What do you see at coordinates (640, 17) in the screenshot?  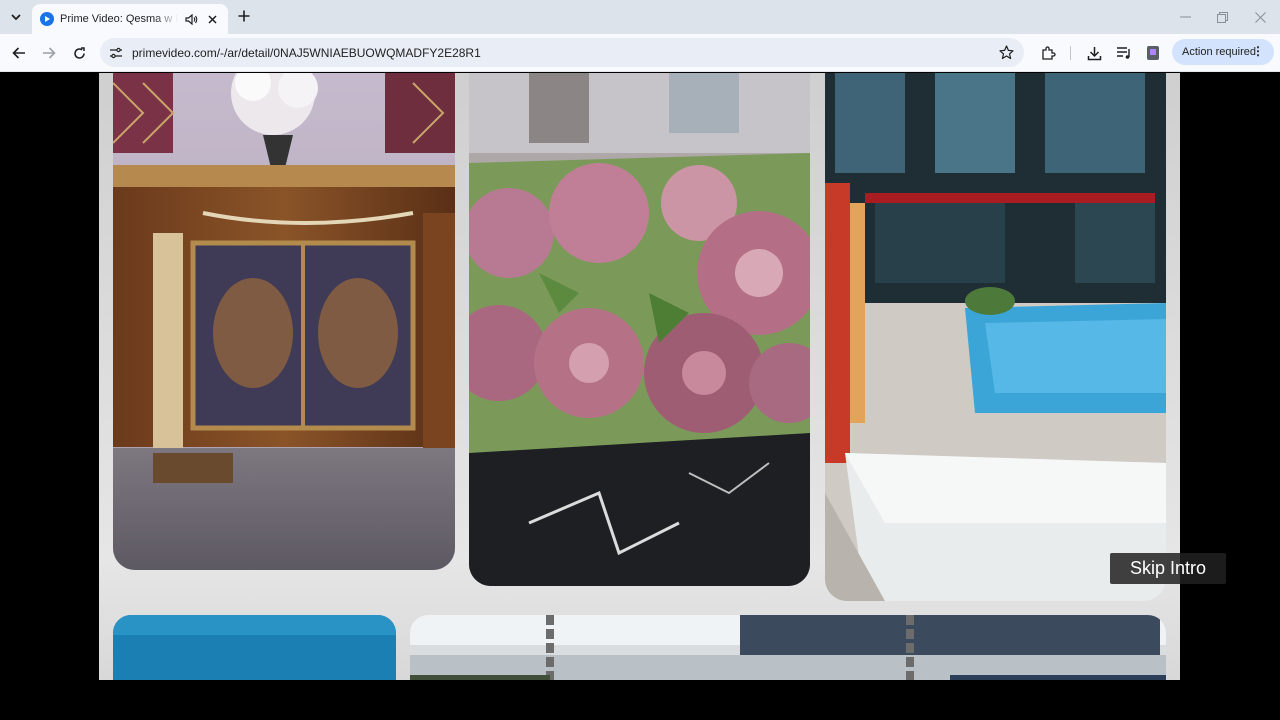 I see `tab-strip: Prime Video: Qesma w Nasee` at bounding box center [640, 17].